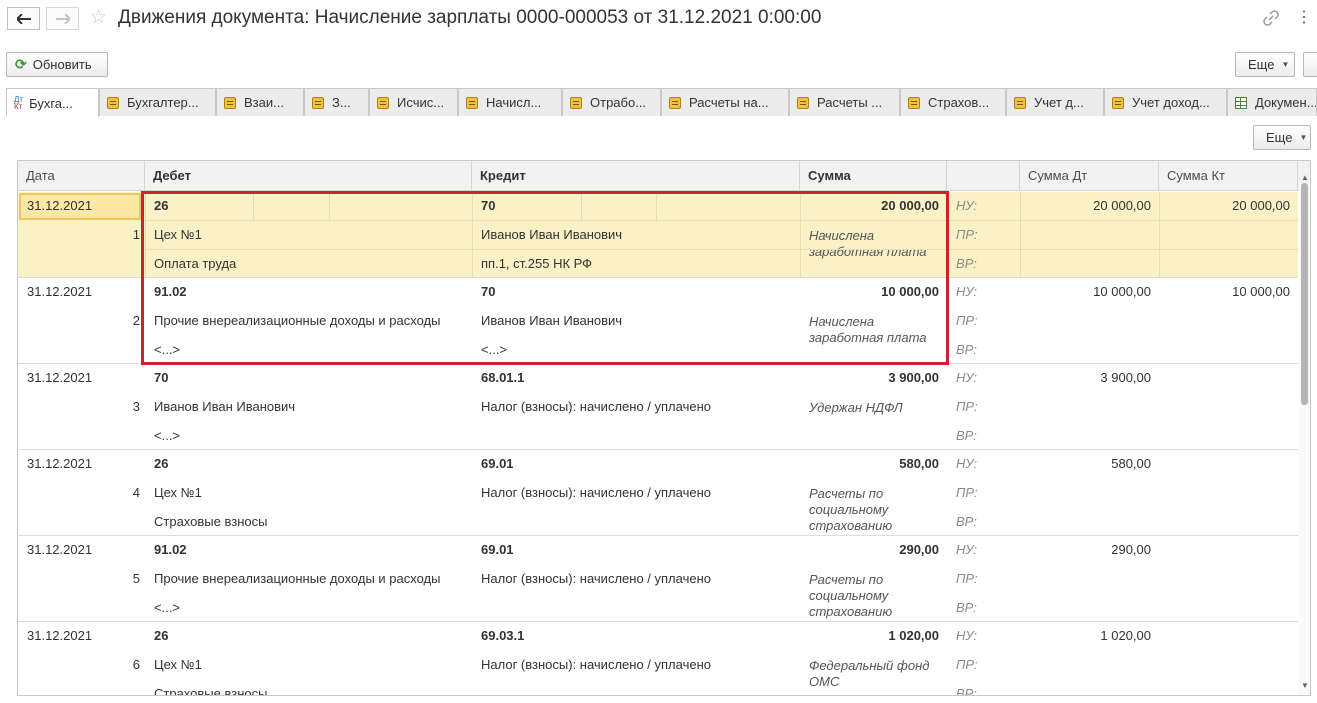 The height and width of the screenshot is (703, 1317). What do you see at coordinates (1310, 64) in the screenshot?
I see `help-button` at bounding box center [1310, 64].